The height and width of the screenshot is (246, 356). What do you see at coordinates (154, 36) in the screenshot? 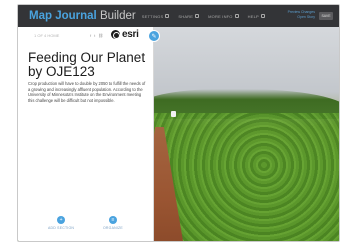
I see `edit-pencil-icon: ✎` at bounding box center [154, 36].